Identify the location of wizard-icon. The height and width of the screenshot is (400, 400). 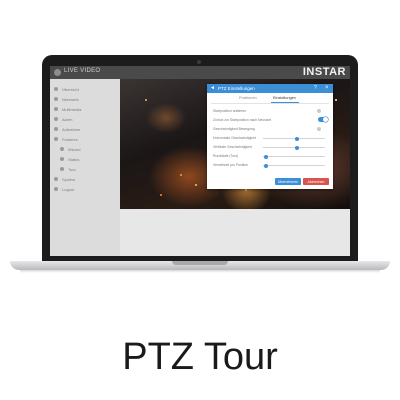
(62, 149).